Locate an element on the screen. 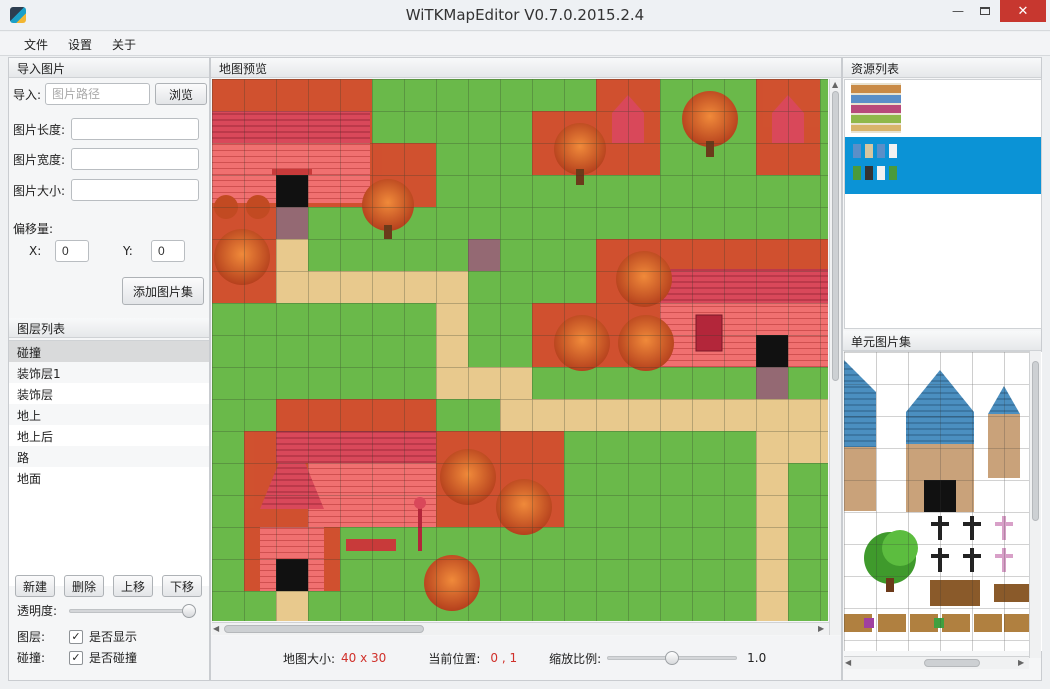 The height and width of the screenshot is (689, 1050). collide-checkbox: ✓ is located at coordinates (76, 657).